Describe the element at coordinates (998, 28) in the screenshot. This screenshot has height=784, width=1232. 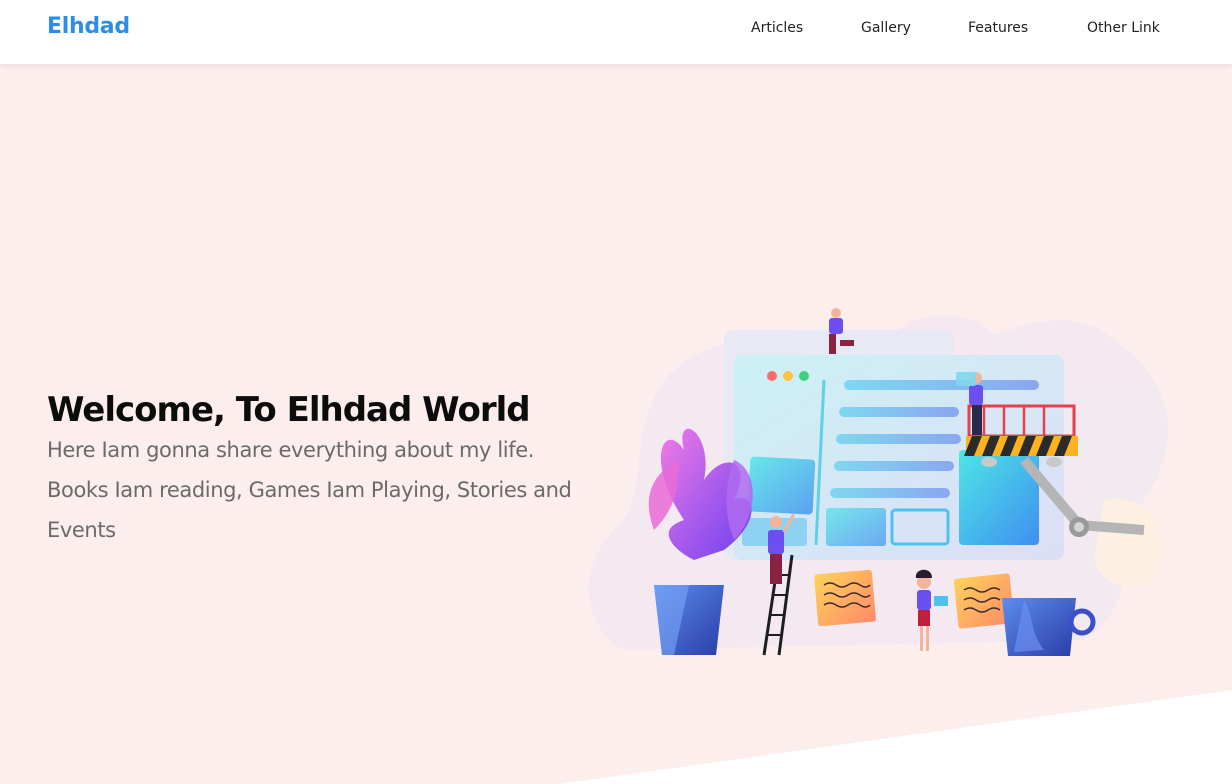
I see `nav-link-features: Features` at that location.